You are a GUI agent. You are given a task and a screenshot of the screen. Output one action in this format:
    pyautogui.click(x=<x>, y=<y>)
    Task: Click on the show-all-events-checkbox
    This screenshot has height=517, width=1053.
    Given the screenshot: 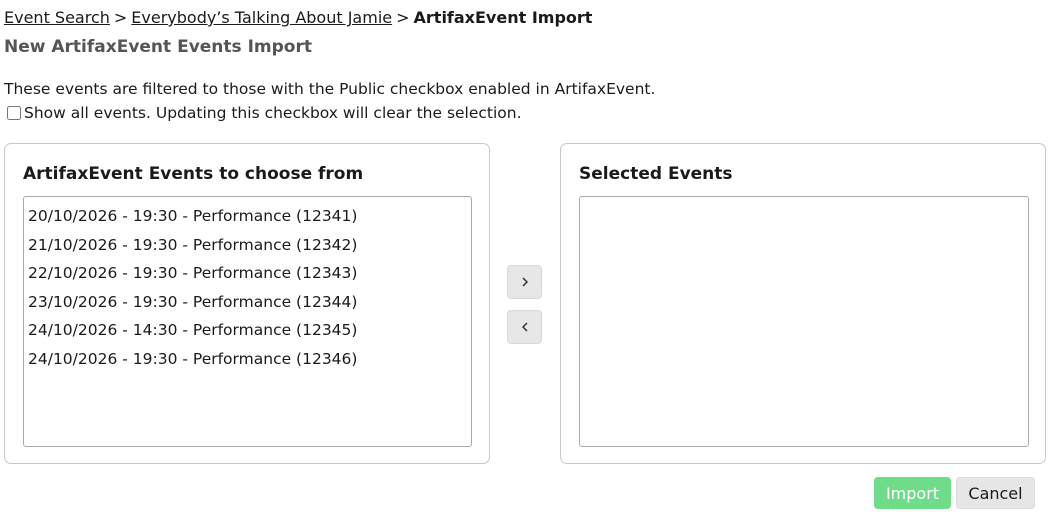 What is the action you would take?
    pyautogui.click(x=14, y=113)
    